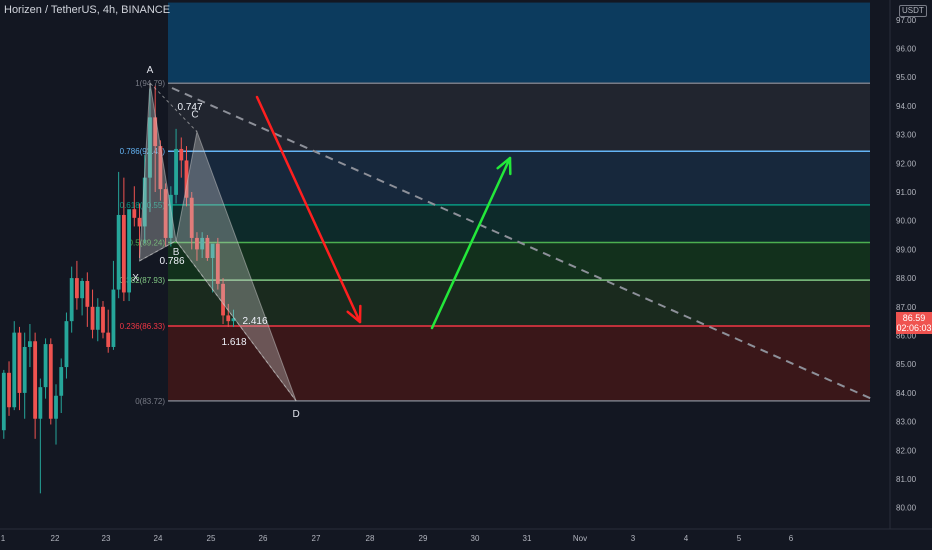 This screenshot has height=550, width=932. What do you see at coordinates (171, 261) in the screenshot?
I see `pattern-ratio-label: 0.786` at bounding box center [171, 261].